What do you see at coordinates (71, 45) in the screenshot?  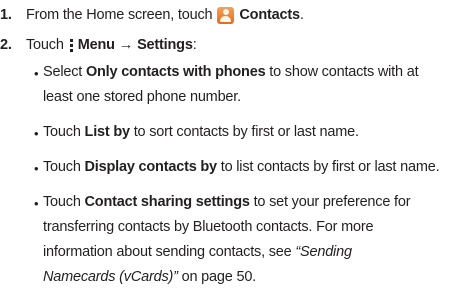 I see `menu-icon` at bounding box center [71, 45].